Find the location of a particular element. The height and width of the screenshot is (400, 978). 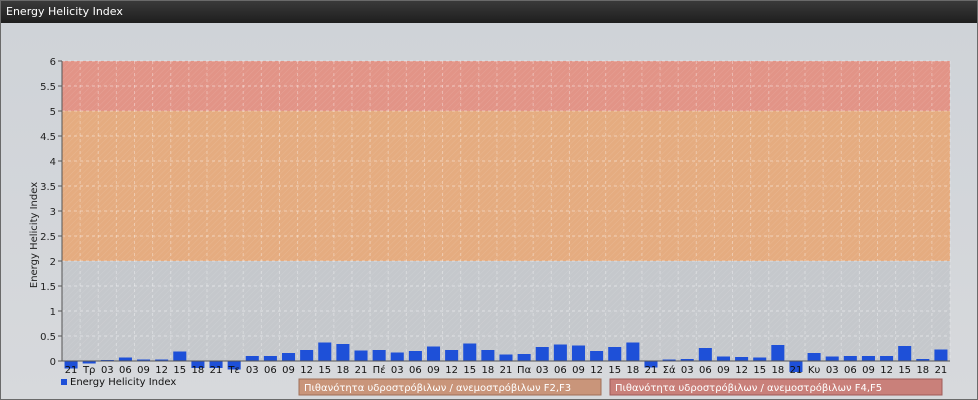

x-tick-label: Κυ is located at coordinates (814, 370).